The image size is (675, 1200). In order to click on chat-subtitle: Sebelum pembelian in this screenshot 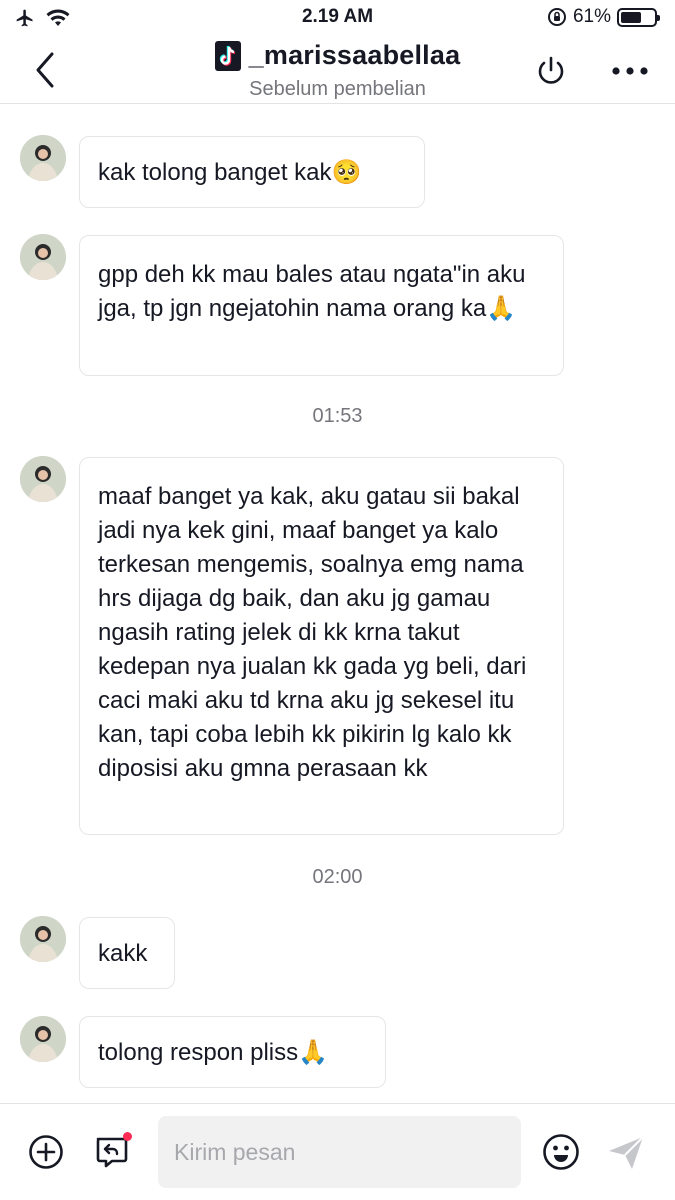, I will do `click(337, 88)`.